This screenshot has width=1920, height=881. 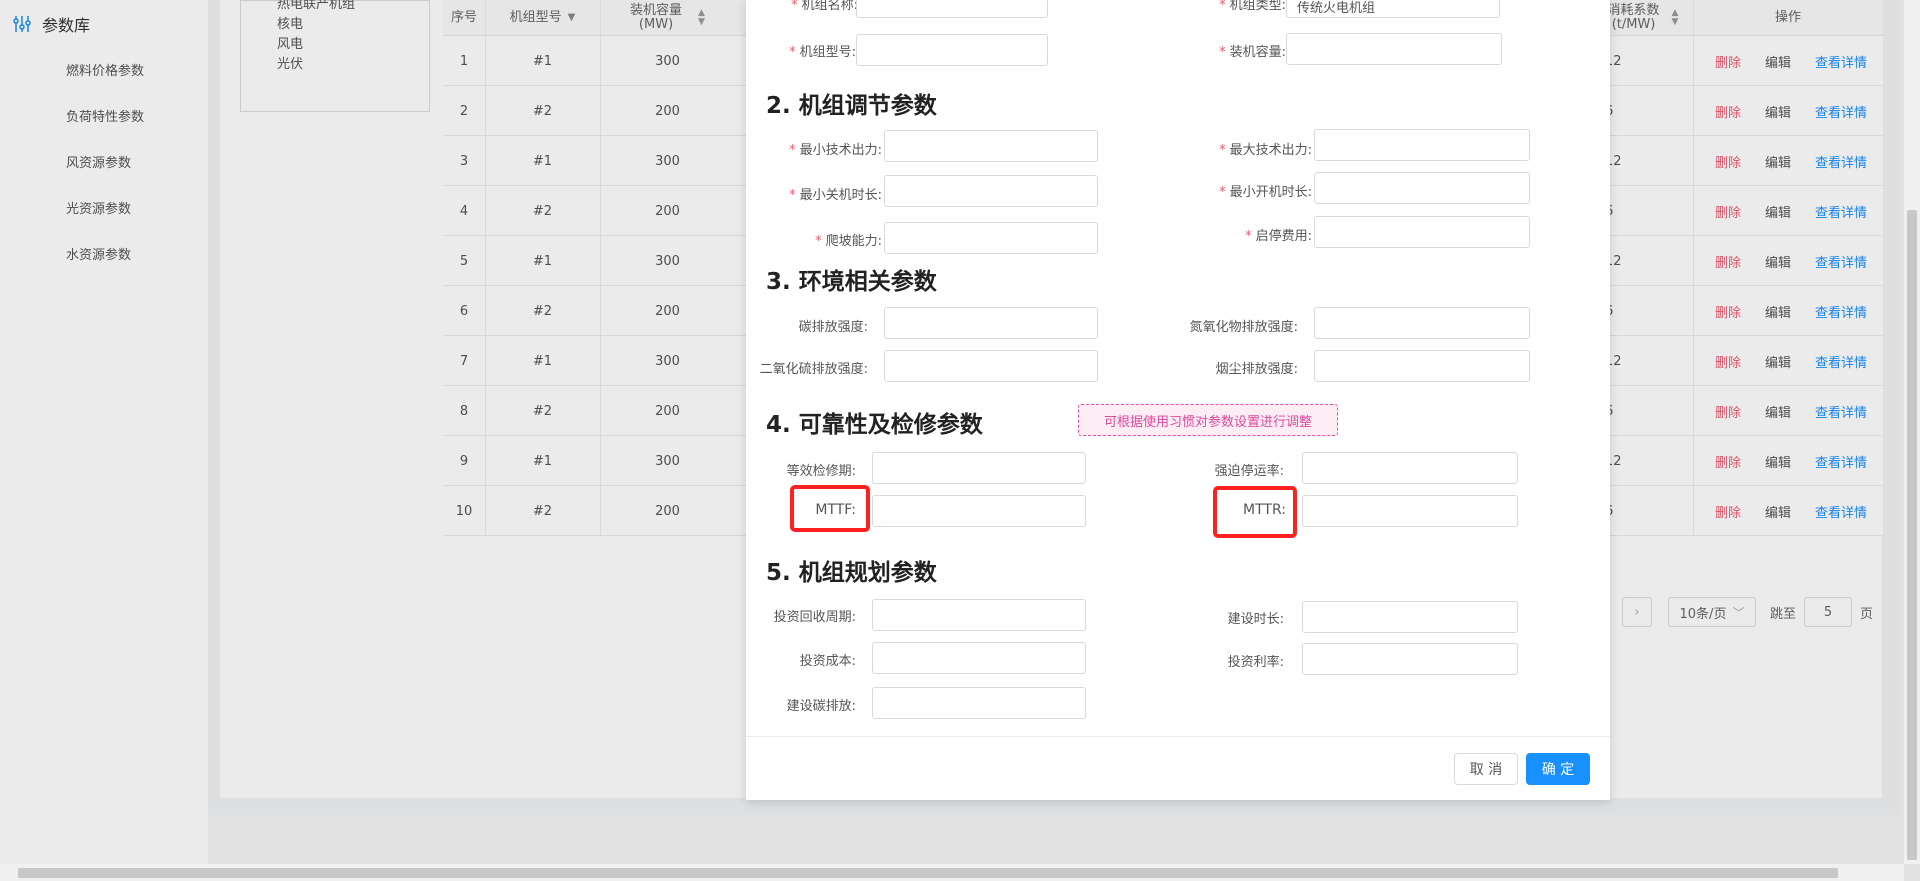 I want to click on unit-type-label: * 机组类型:, so click(x=1252, y=6).